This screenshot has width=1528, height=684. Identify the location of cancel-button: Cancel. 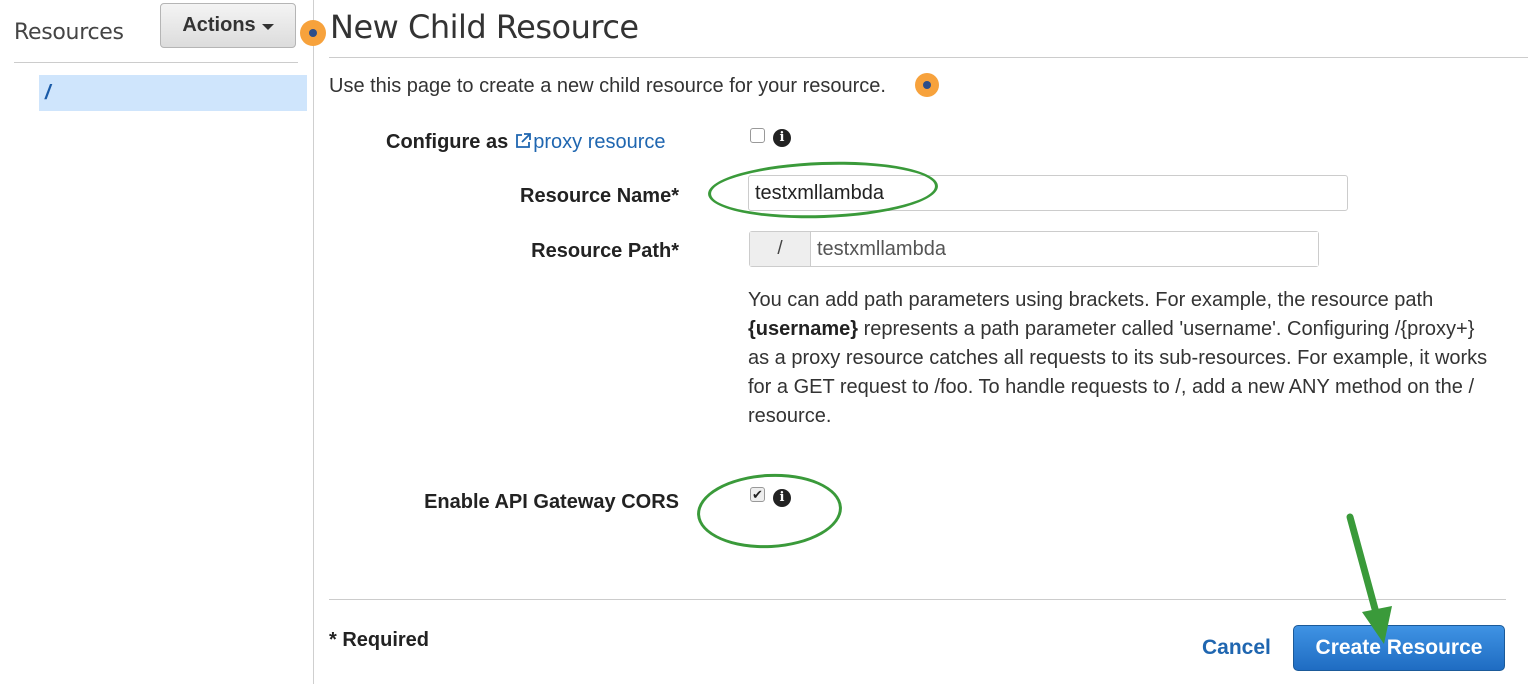
(1236, 648).